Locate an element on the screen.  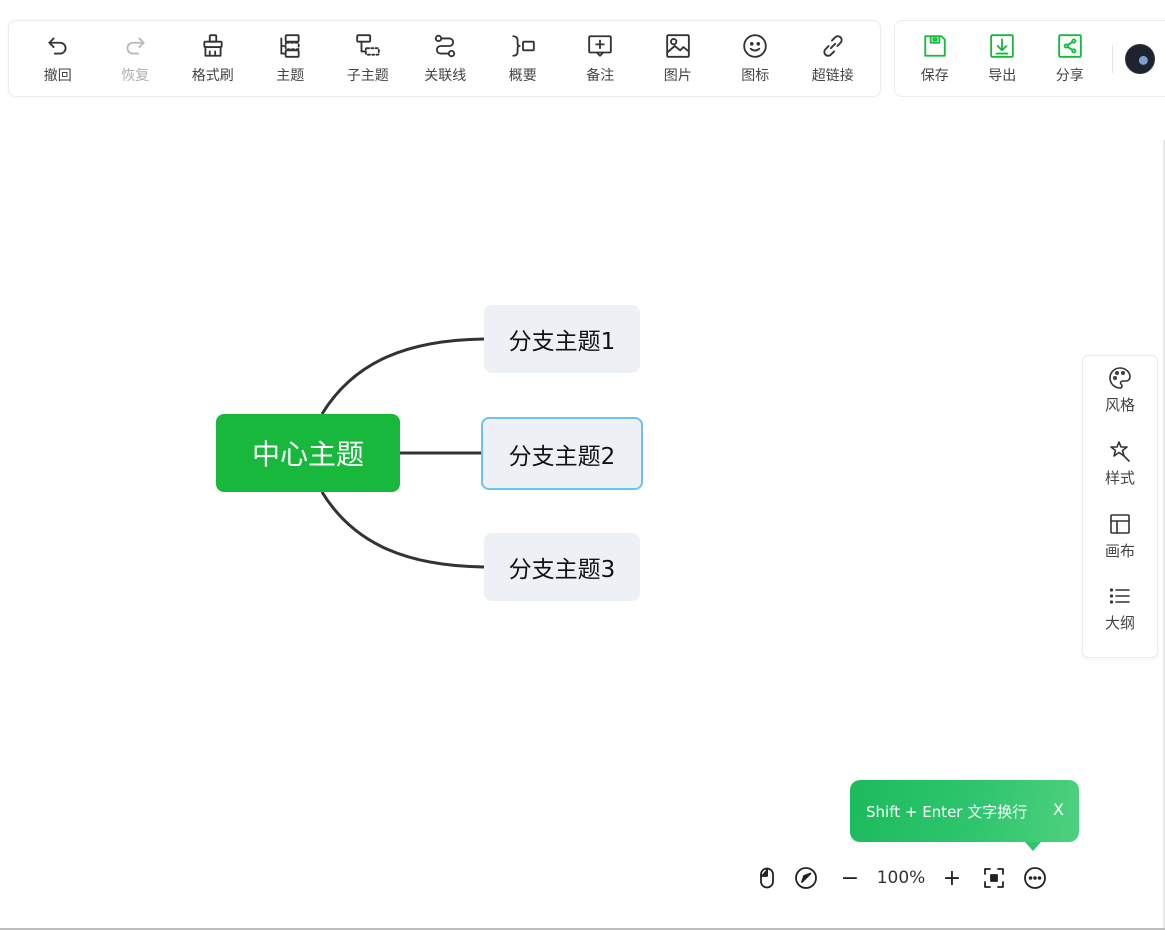
right-sidebar: 风格 样式 画布 大纲 is located at coordinates (1120, 506).